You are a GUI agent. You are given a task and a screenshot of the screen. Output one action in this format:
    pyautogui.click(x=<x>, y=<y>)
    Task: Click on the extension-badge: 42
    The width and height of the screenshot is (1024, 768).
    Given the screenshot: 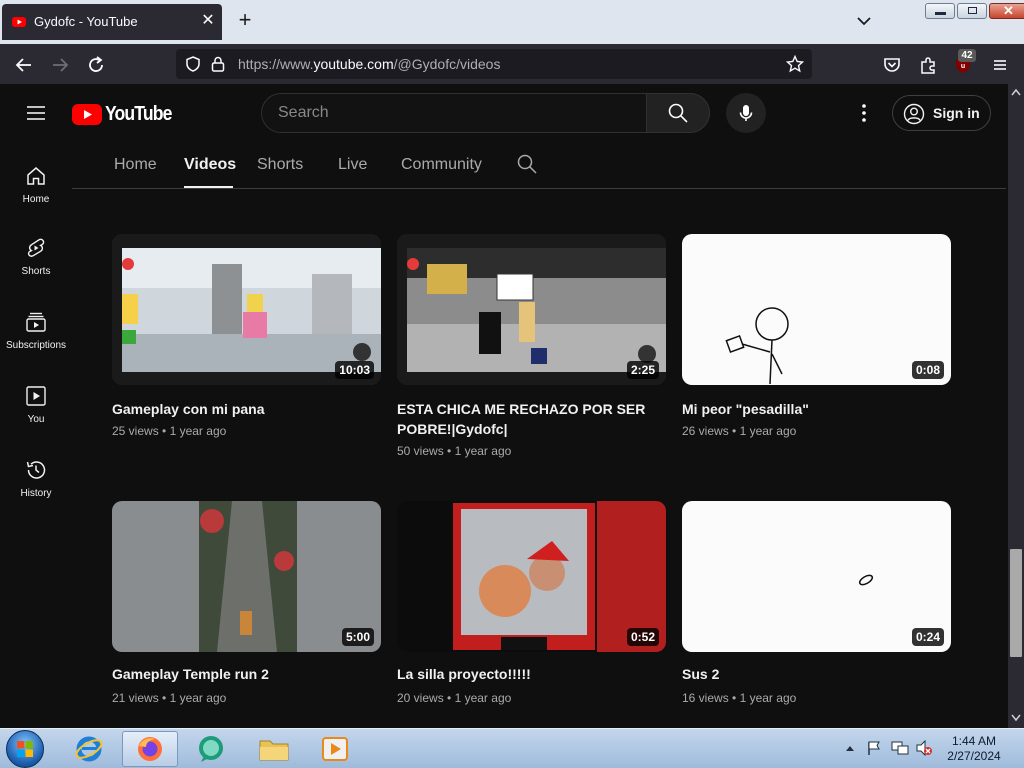 What is the action you would take?
    pyautogui.click(x=967, y=55)
    